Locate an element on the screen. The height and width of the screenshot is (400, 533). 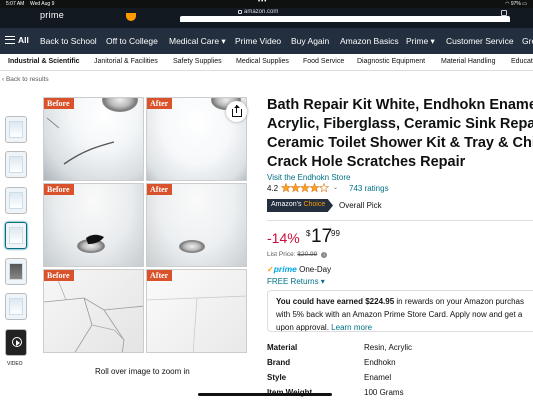
price-symbol: $ is located at coordinates (308, 233).